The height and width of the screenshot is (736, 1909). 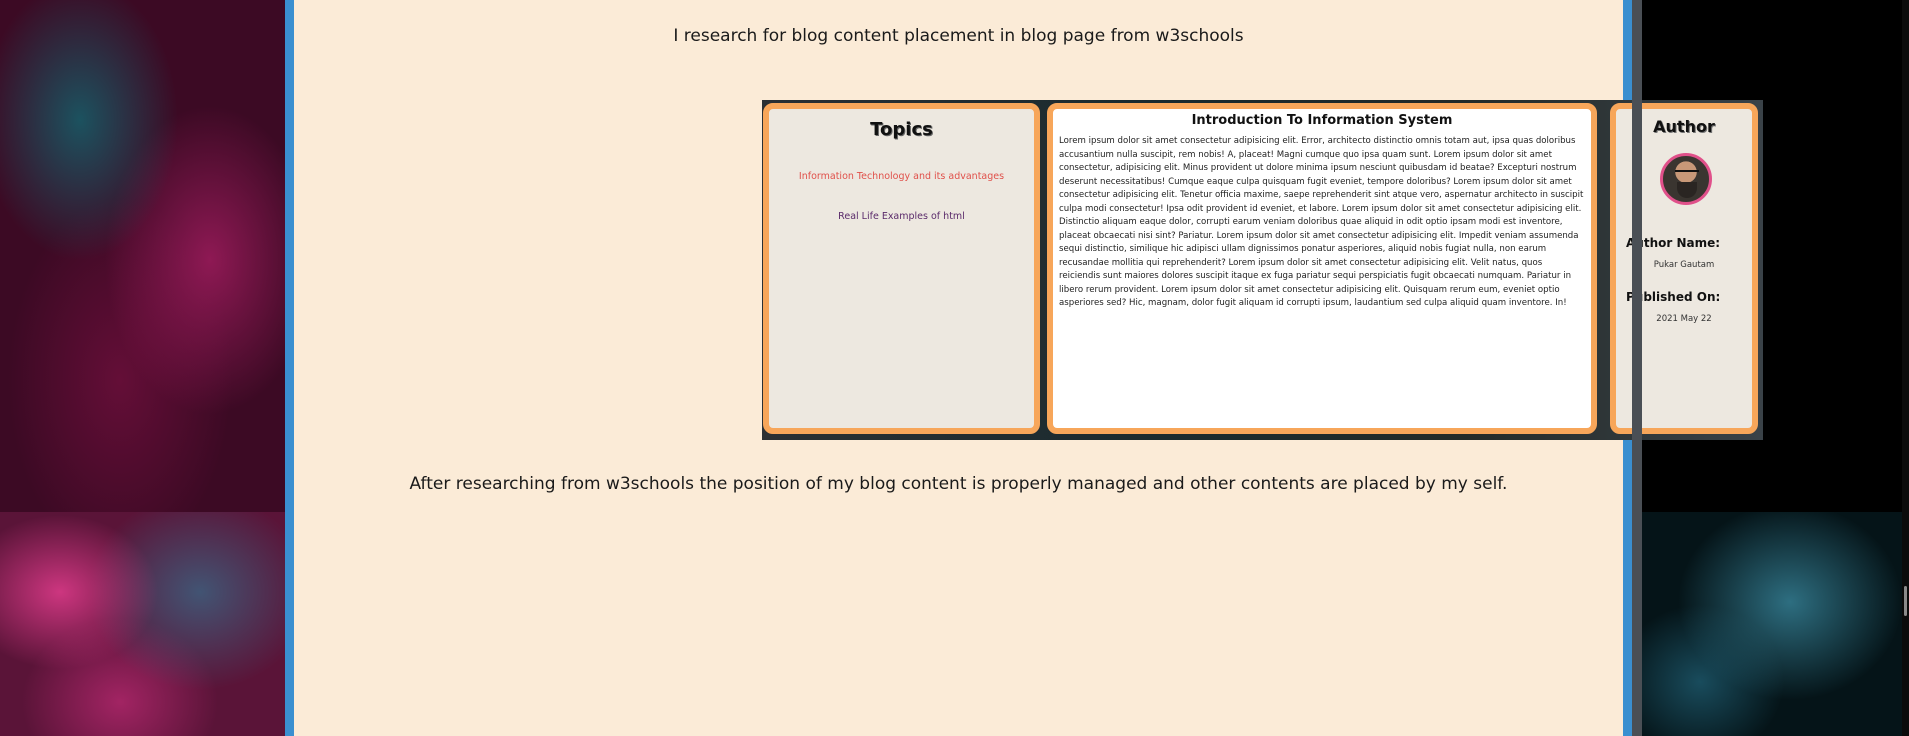 I want to click on topic-link-html-examples: Real Life Examples of html, so click(x=901, y=216).